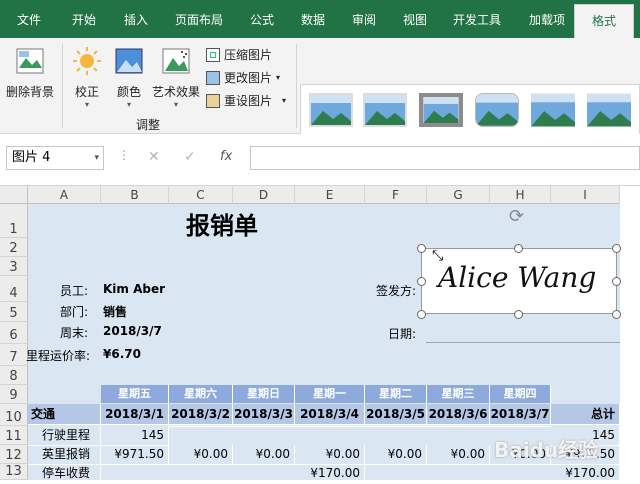 Image resolution: width=640 pixels, height=484 pixels. What do you see at coordinates (135, 455) in the screenshot?
I see `reimbursement-cell: ¥971.50` at bounding box center [135, 455].